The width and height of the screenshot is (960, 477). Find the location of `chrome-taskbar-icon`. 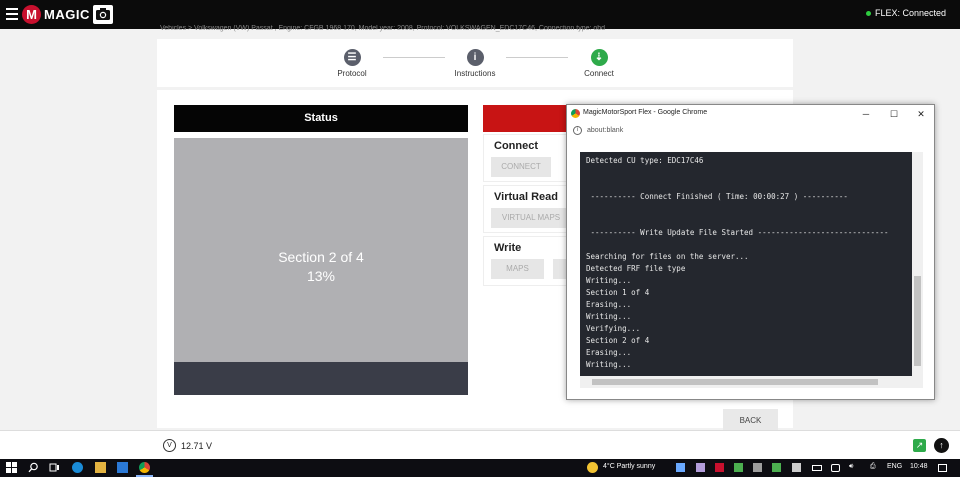

chrome-taskbar-icon is located at coordinates (144, 467).